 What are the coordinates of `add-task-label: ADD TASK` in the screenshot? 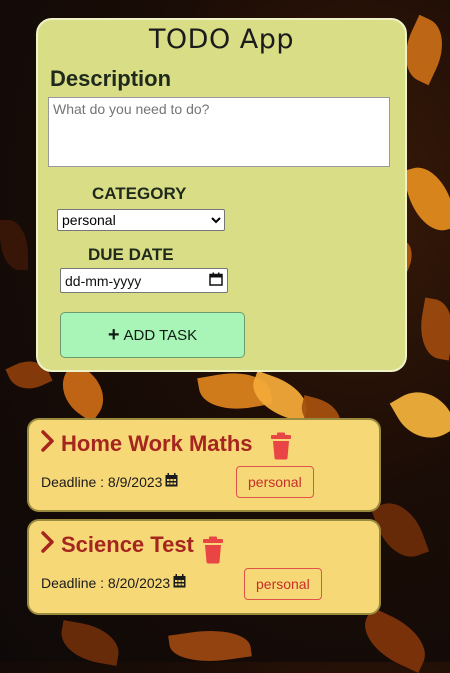 It's located at (160, 335).